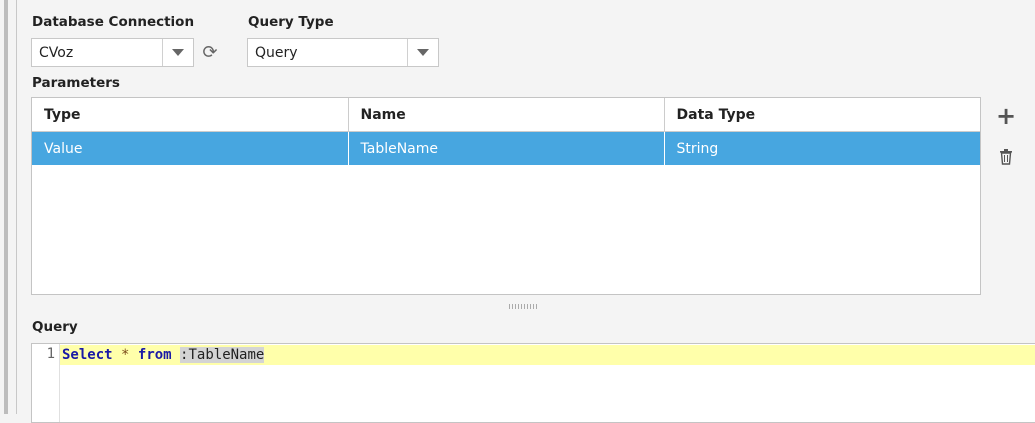 The width and height of the screenshot is (1035, 423). What do you see at coordinates (56, 52) in the screenshot?
I see `database-connection-value: CVoz` at bounding box center [56, 52].